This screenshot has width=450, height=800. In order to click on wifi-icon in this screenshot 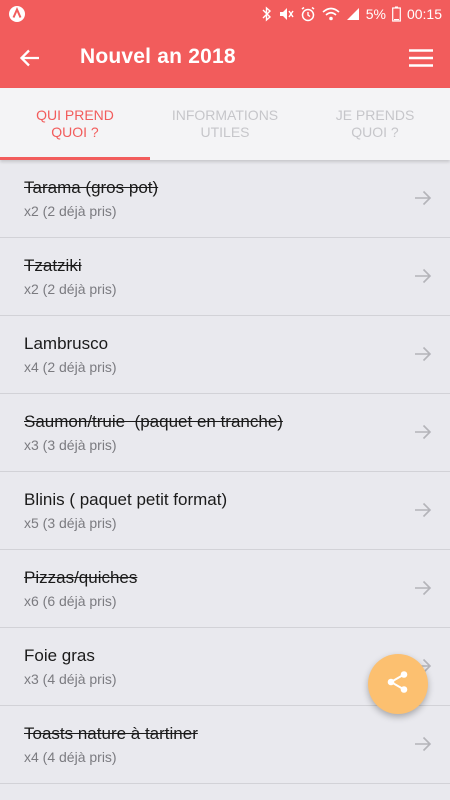, I will do `click(331, 14)`.